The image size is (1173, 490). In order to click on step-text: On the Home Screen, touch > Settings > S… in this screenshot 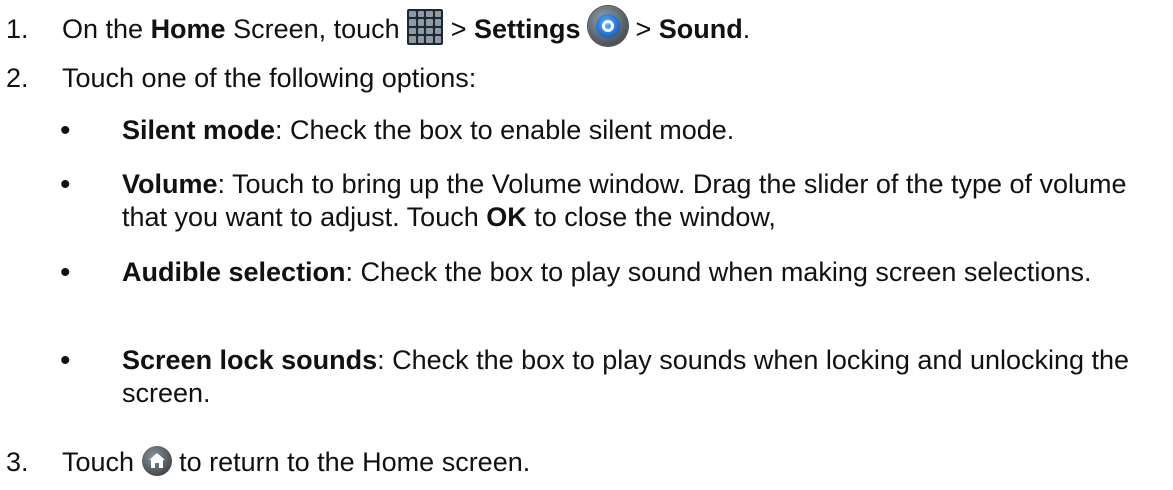, I will do `click(406, 25)`.